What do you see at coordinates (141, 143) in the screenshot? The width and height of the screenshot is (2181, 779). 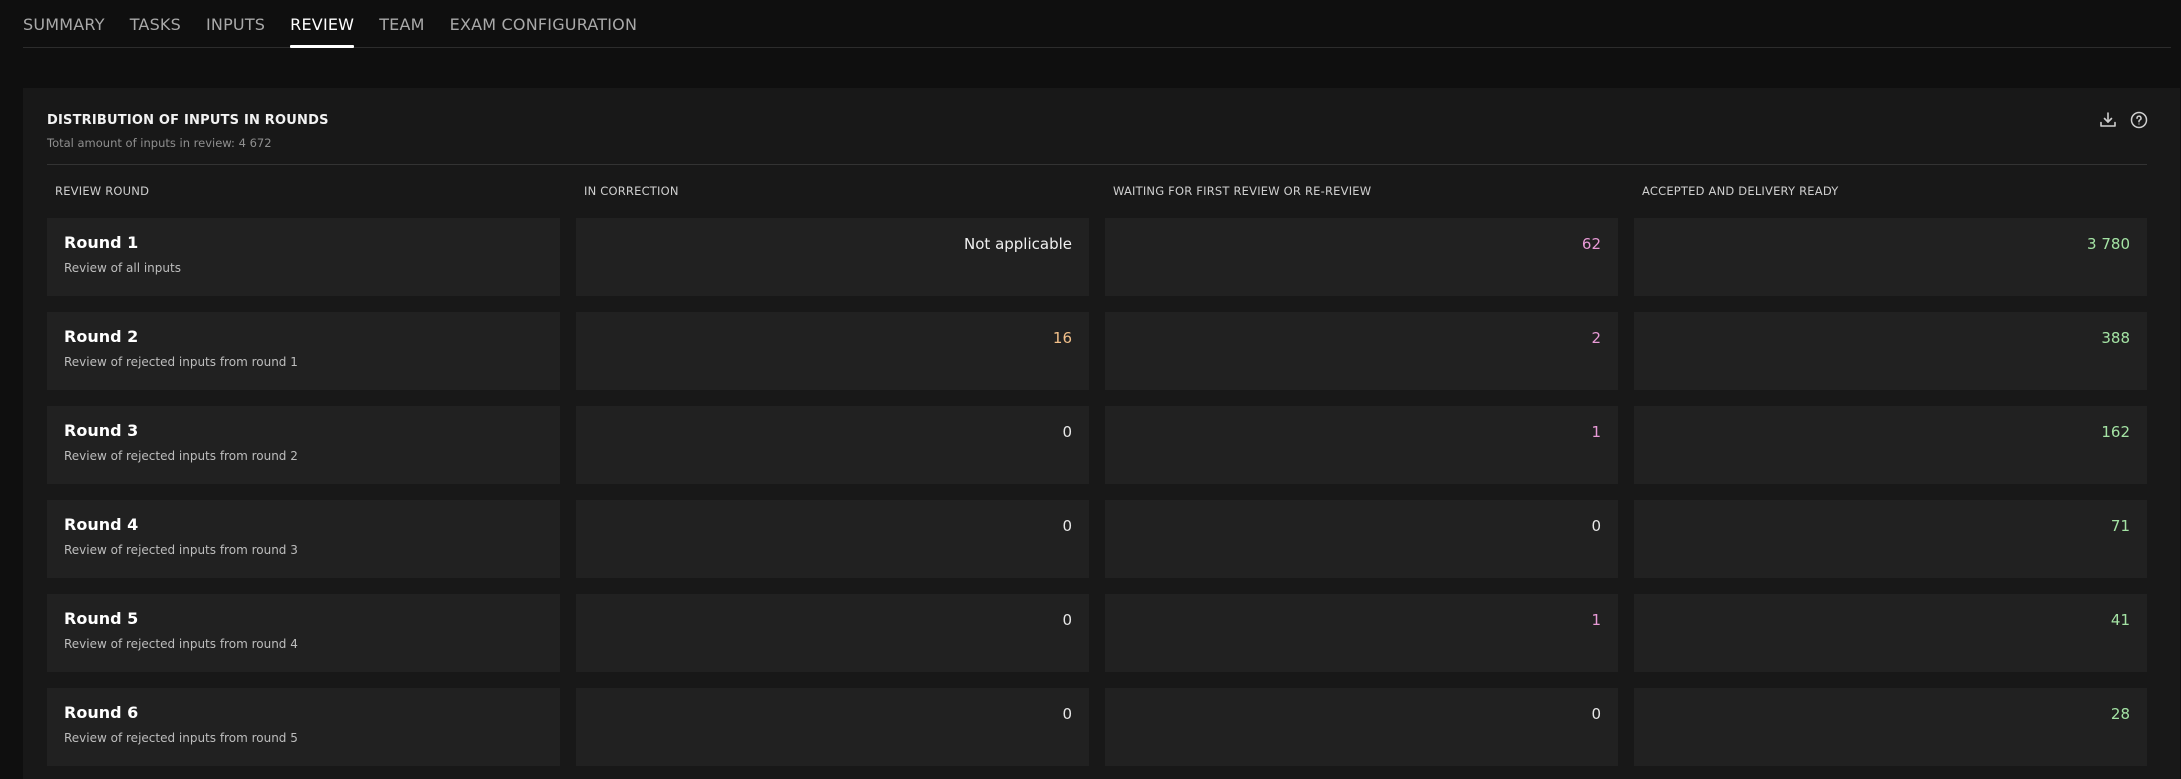 I see `total-inputs-label: Total amount of inputs in review:` at bounding box center [141, 143].